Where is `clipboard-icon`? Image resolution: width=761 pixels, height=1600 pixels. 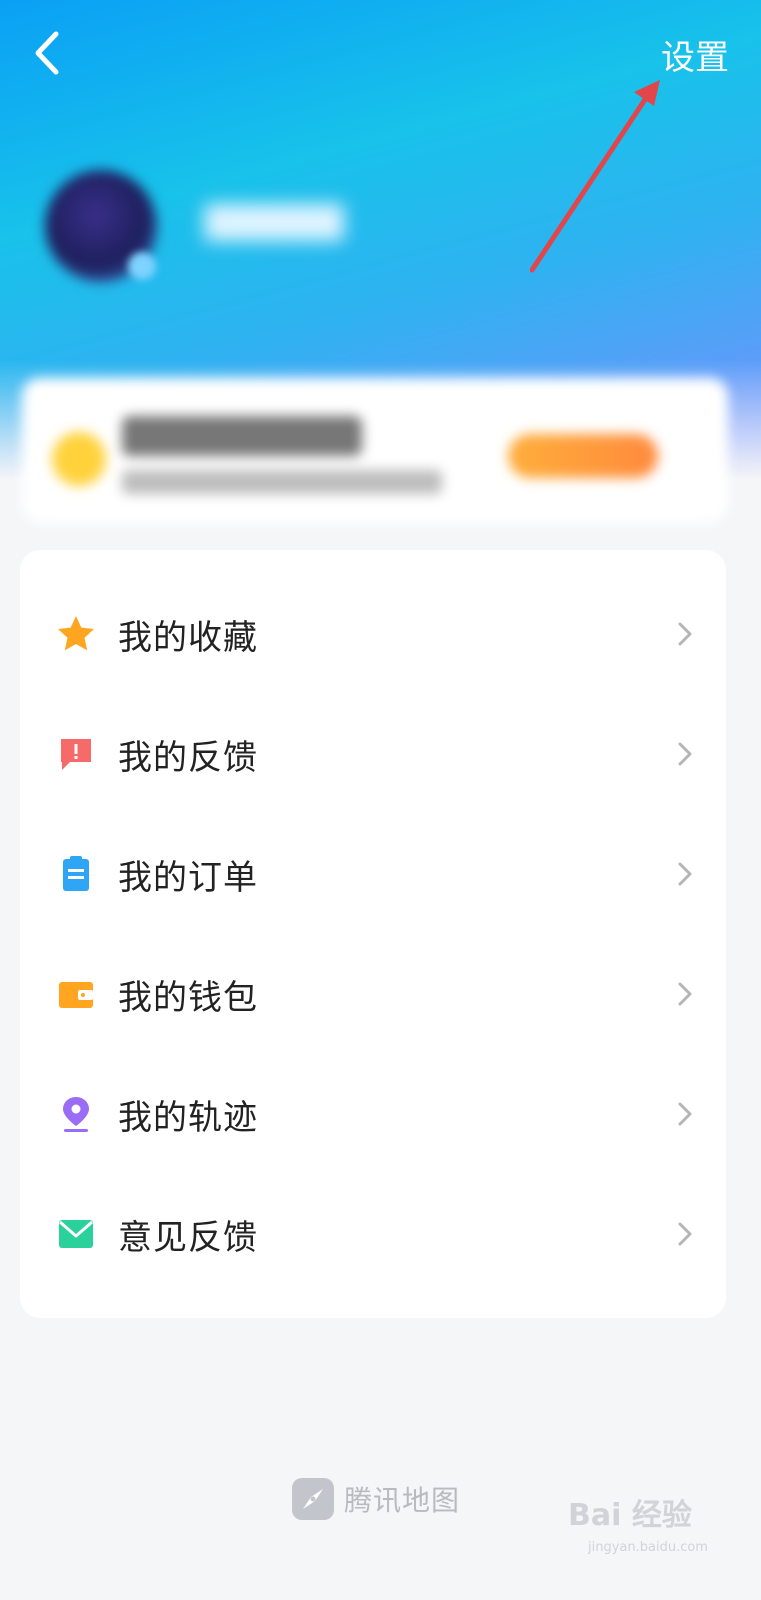
clipboard-icon is located at coordinates (76, 874).